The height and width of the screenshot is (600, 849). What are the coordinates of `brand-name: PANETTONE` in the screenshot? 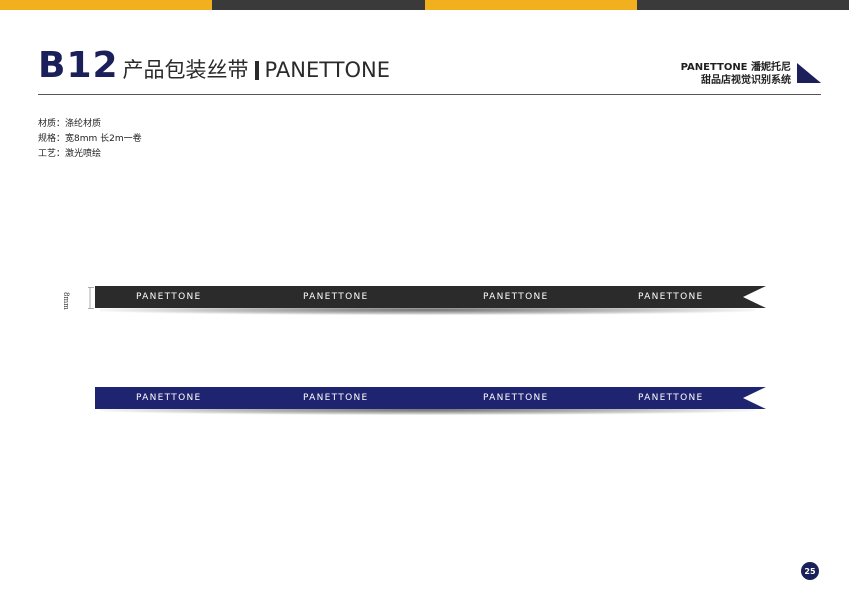 It's located at (327, 70).